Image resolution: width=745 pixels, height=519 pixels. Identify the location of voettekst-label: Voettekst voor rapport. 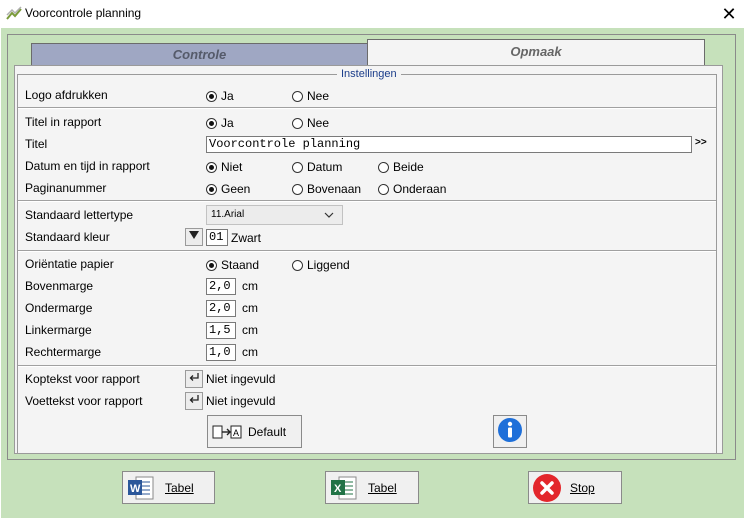
(84, 401).